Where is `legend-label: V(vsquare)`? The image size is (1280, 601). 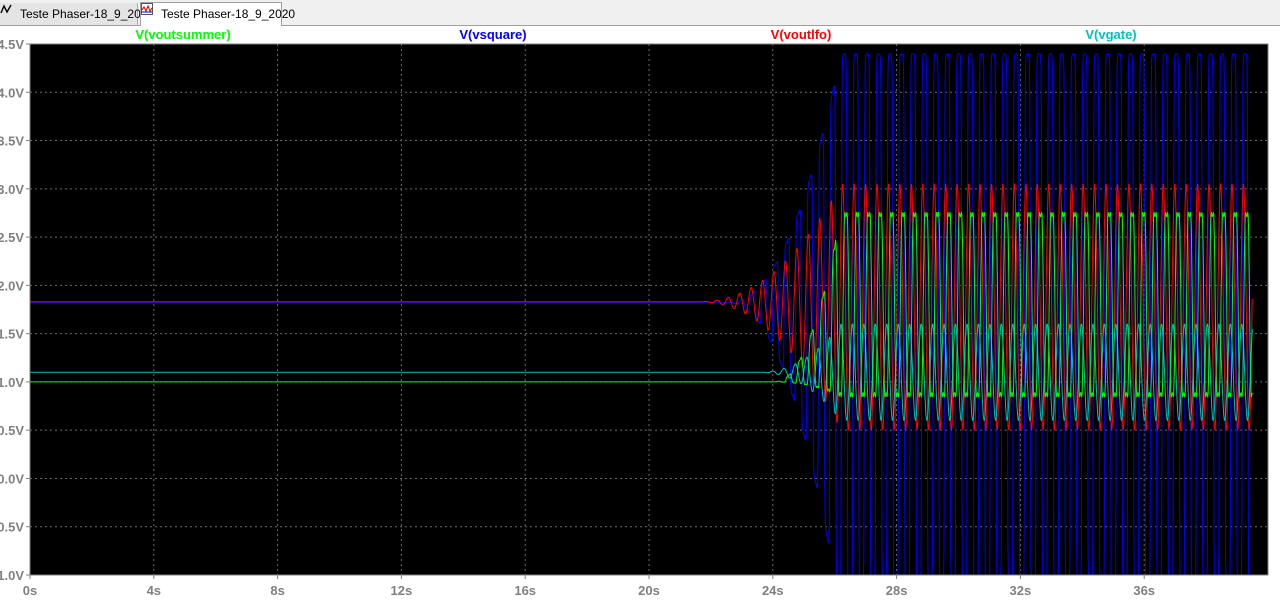 legend-label: V(vsquare) is located at coordinates (492, 34).